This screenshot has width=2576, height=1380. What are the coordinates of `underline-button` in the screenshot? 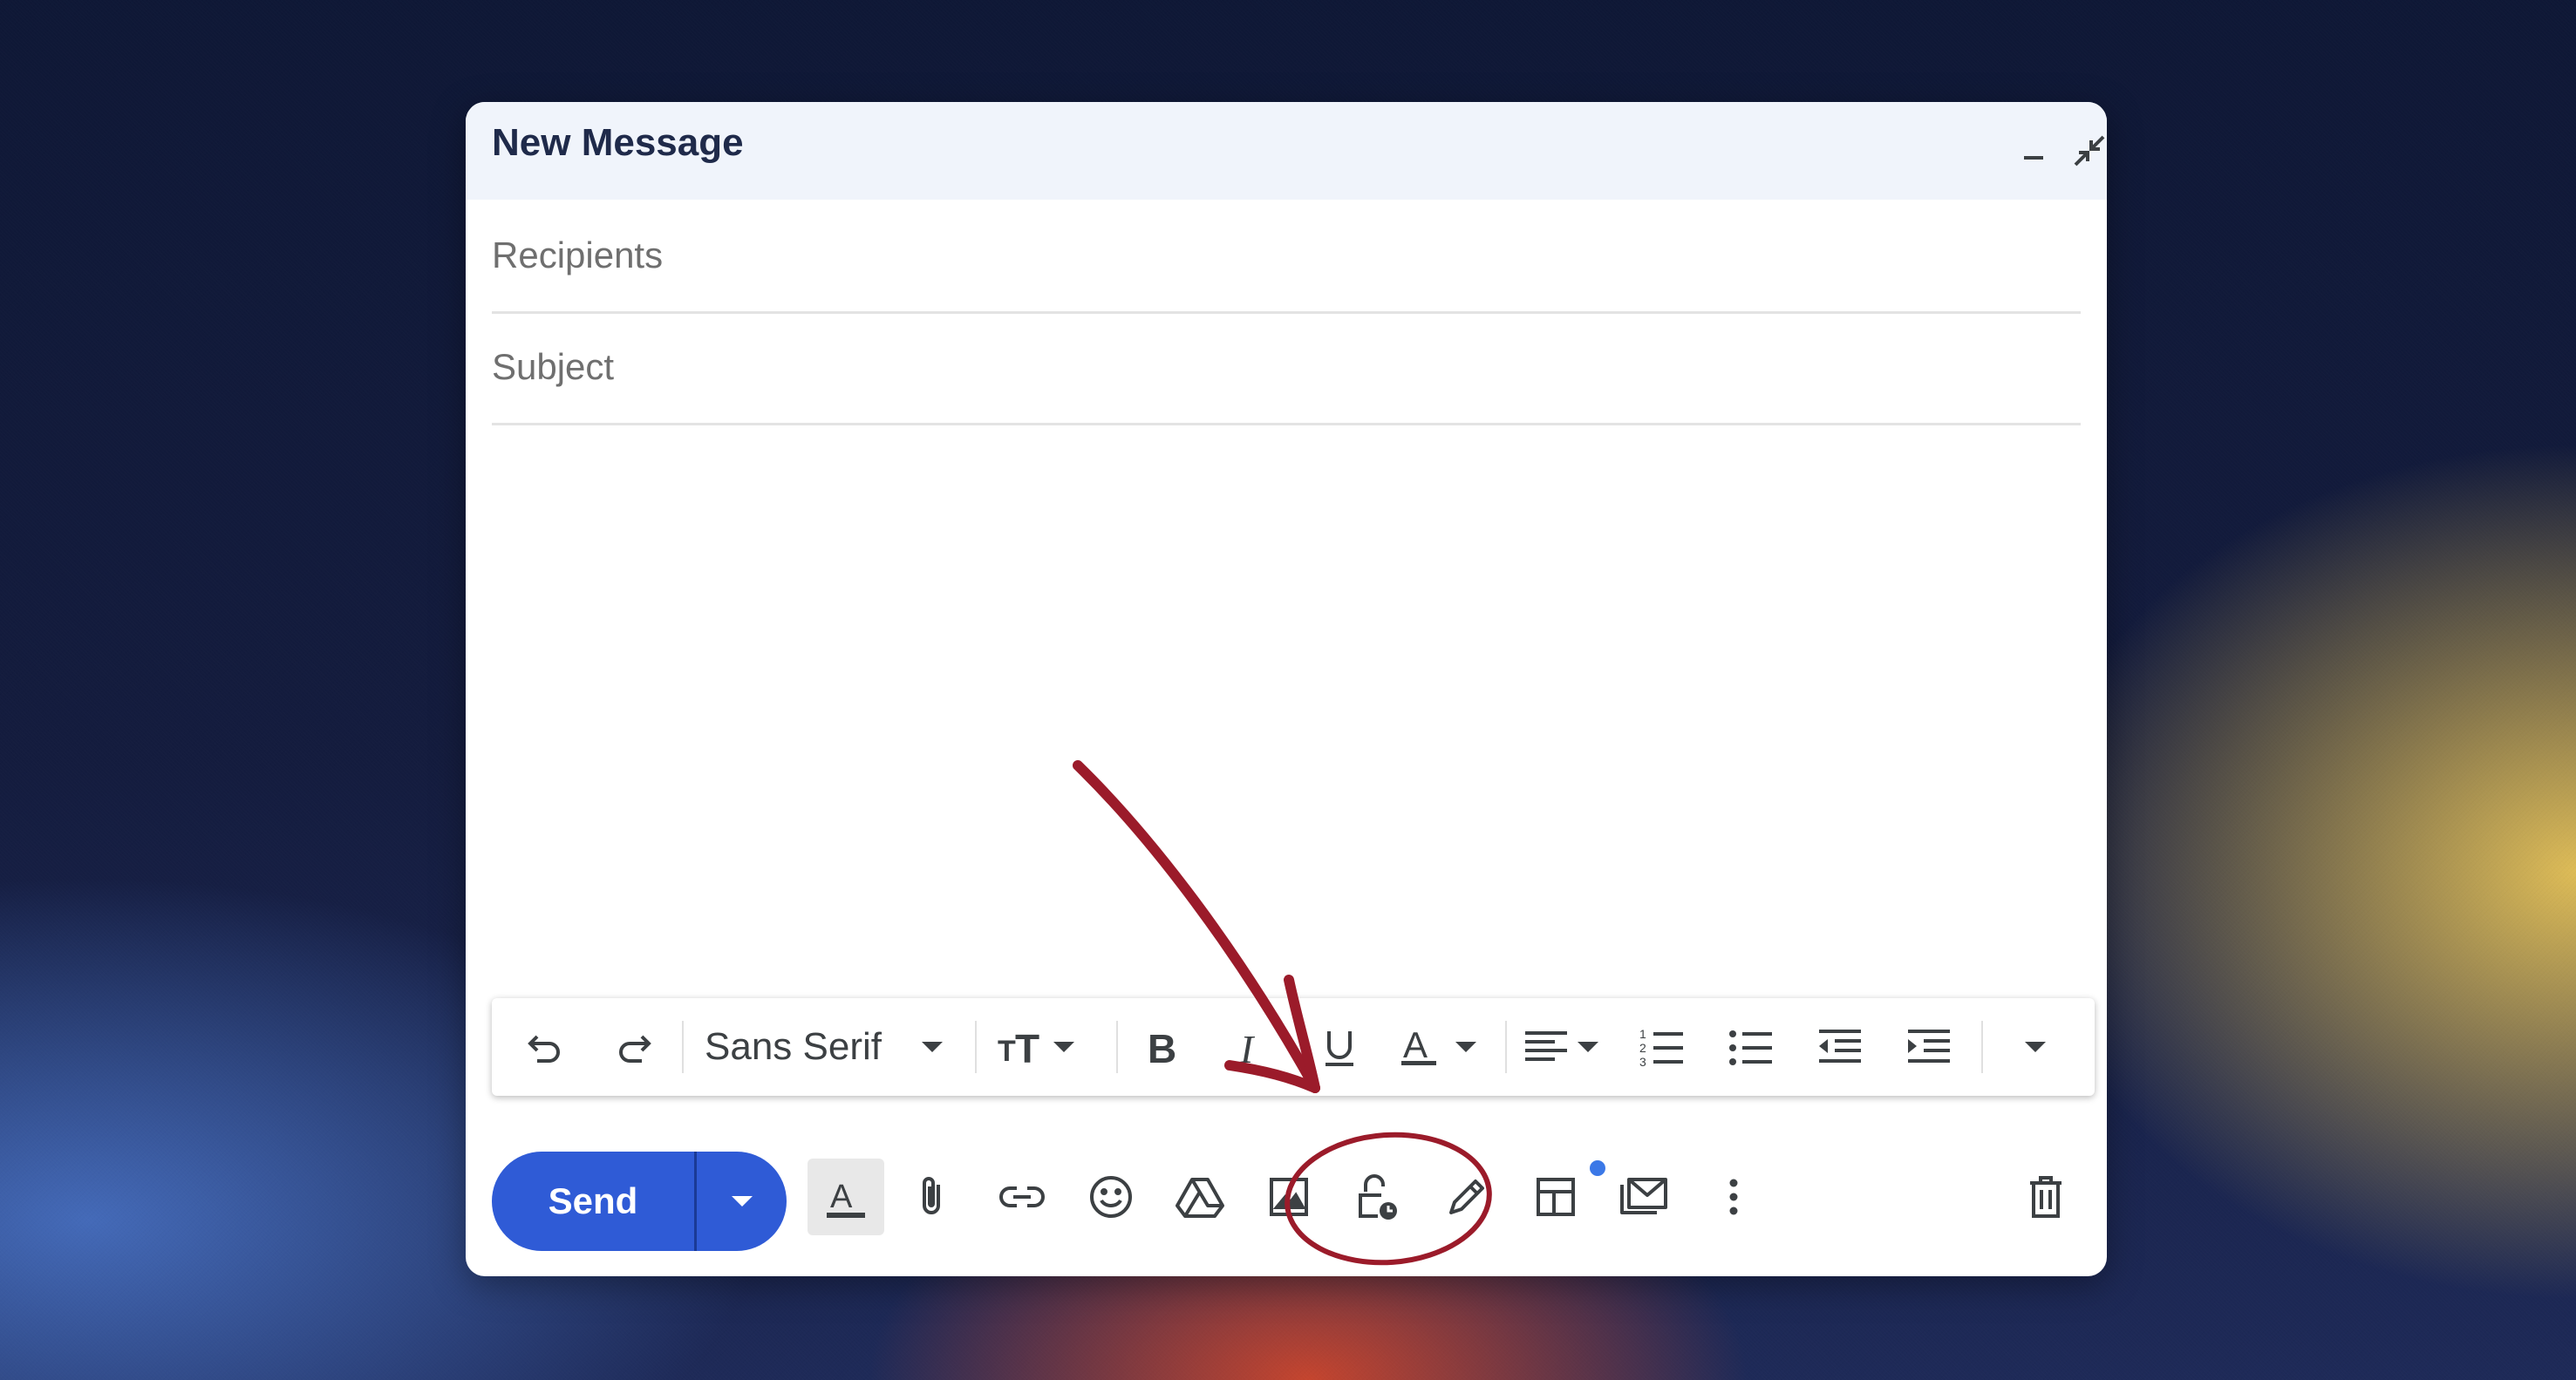 It's located at (1340, 1047).